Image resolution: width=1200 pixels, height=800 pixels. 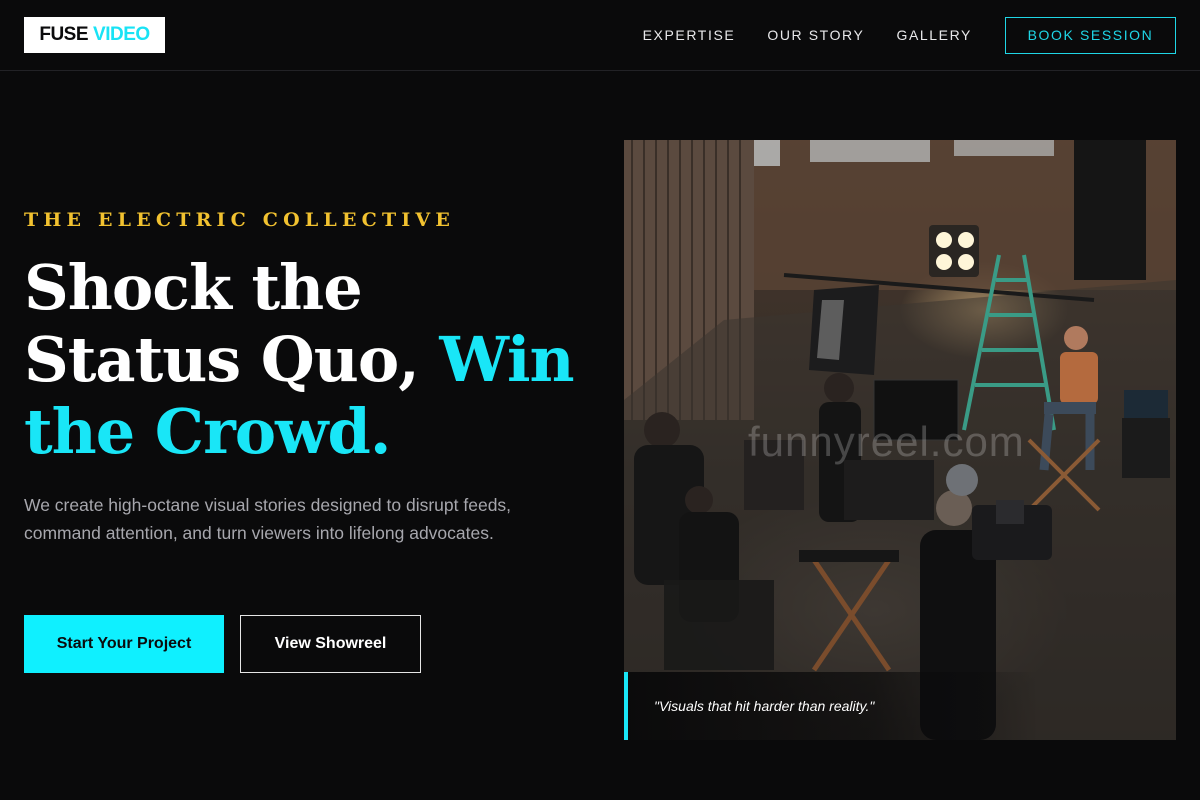 I want to click on brand-logo: FUSE VIDEO, so click(x=94, y=35).